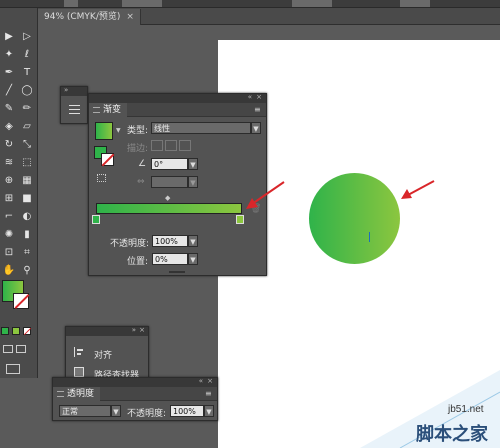  I want to click on align-panel-header: » ×, so click(107, 331).